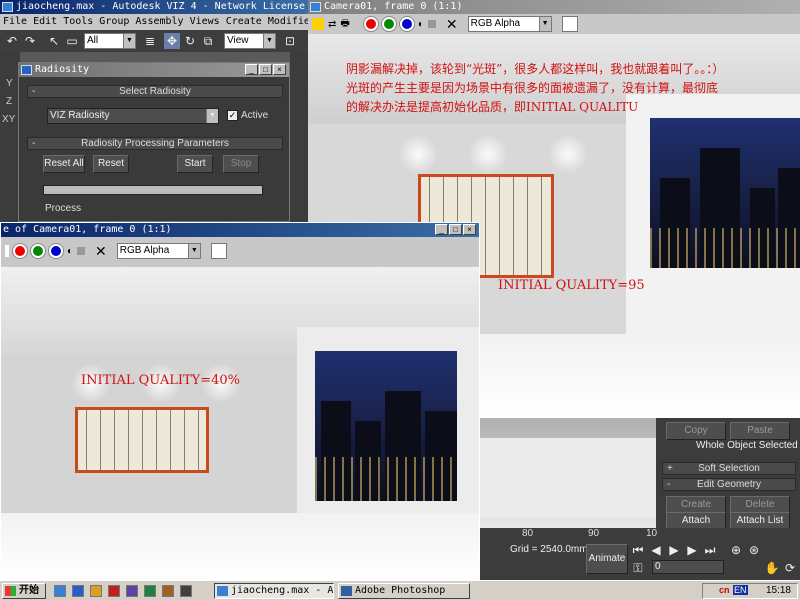 The image size is (800, 600). Describe the element at coordinates (114, 22) in the screenshot. I see `menu-group: Group` at that location.